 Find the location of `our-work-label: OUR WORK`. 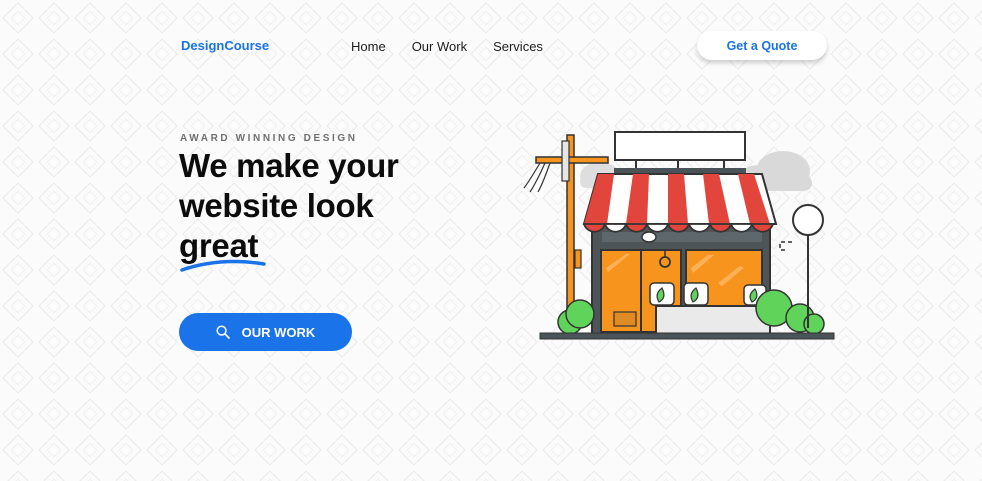

our-work-label: OUR WORK is located at coordinates (278, 332).